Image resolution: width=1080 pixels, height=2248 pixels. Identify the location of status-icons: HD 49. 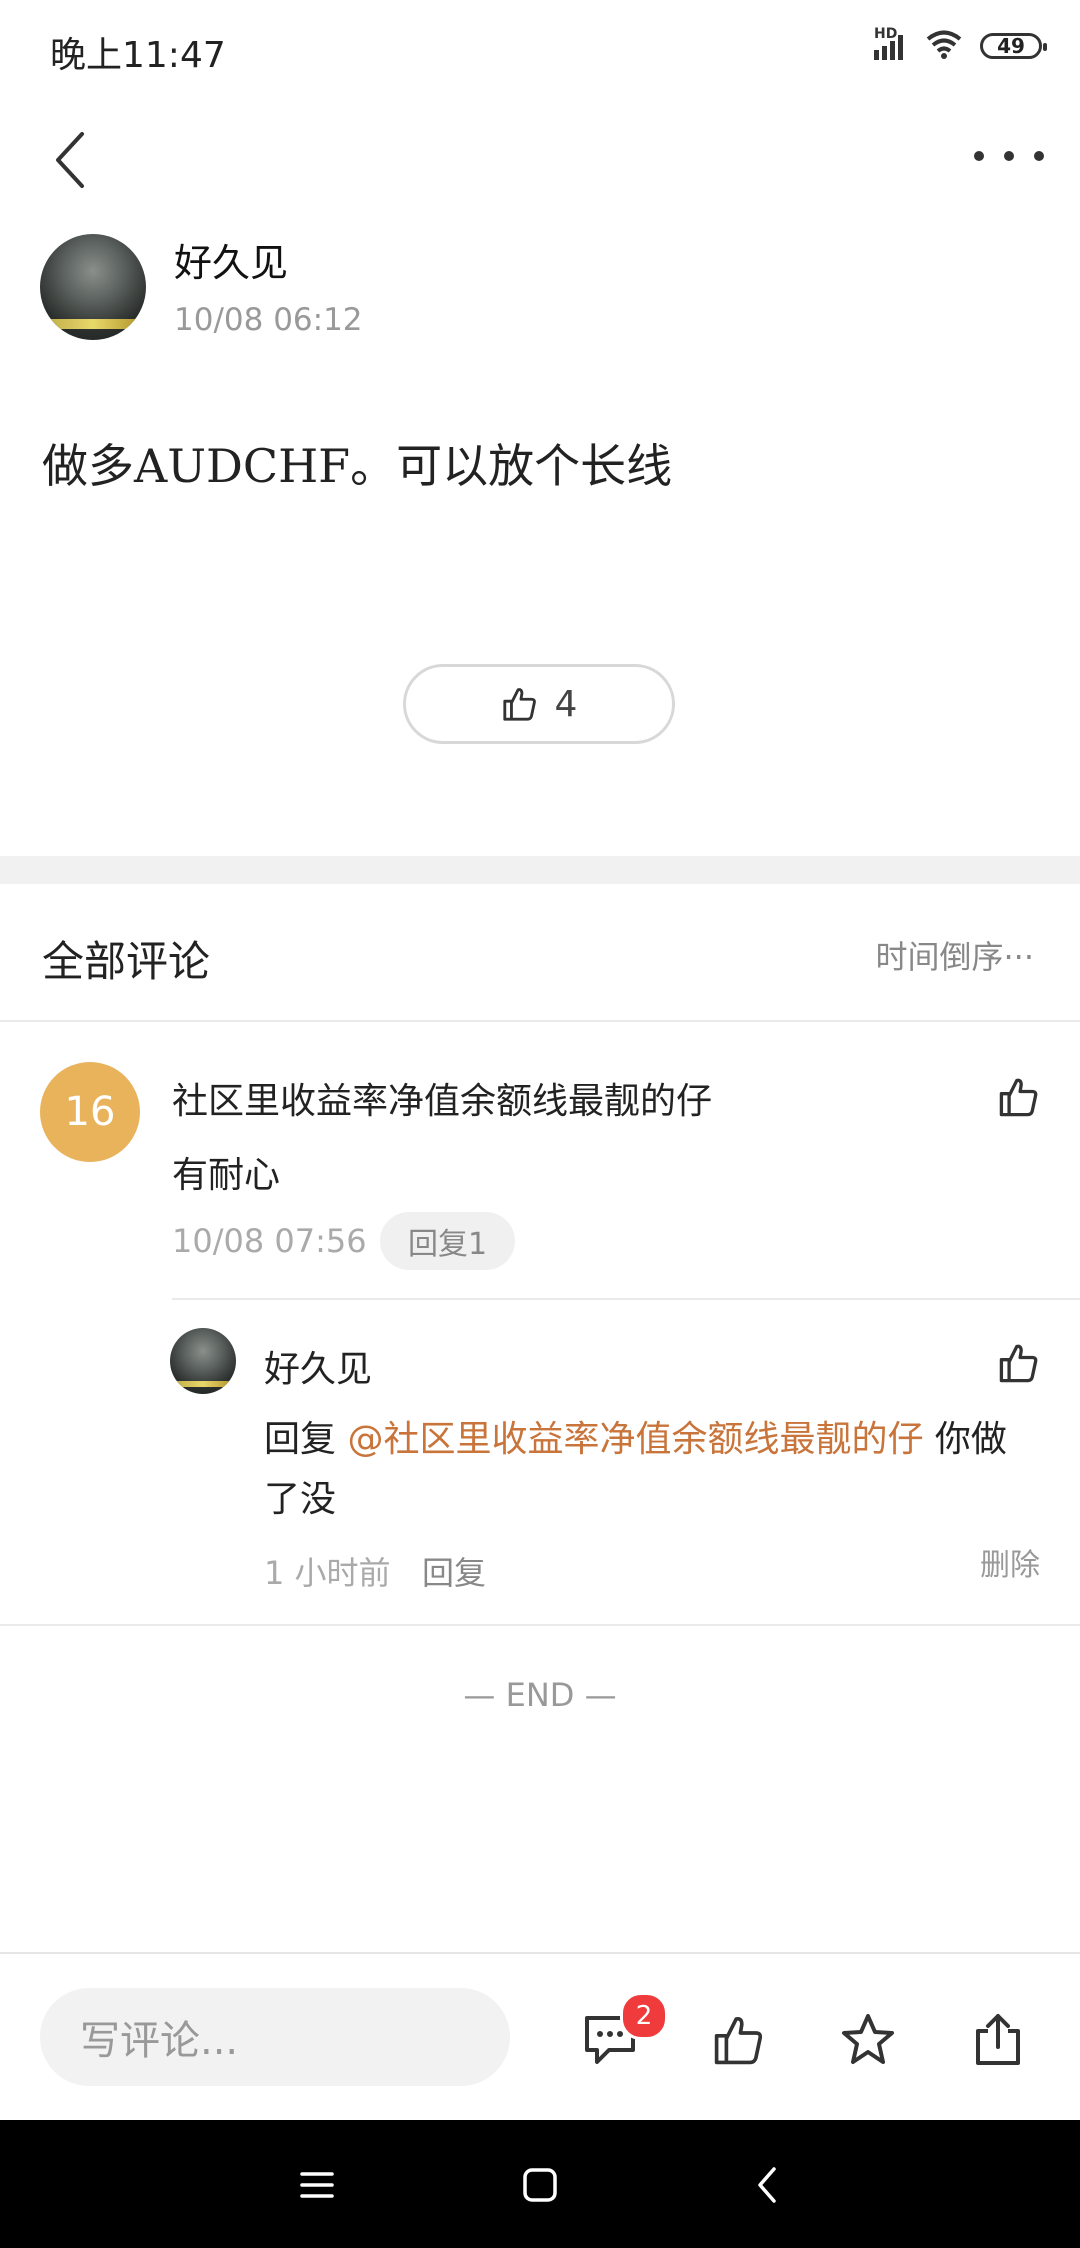
(960, 45).